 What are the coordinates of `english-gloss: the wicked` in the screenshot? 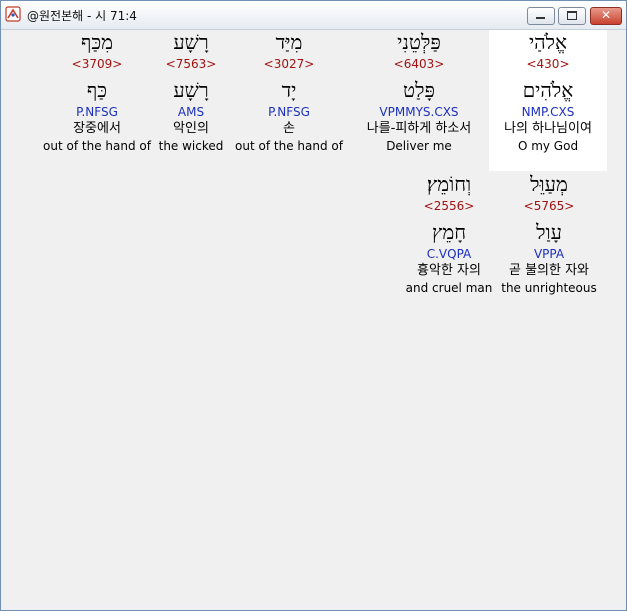 It's located at (191, 146).